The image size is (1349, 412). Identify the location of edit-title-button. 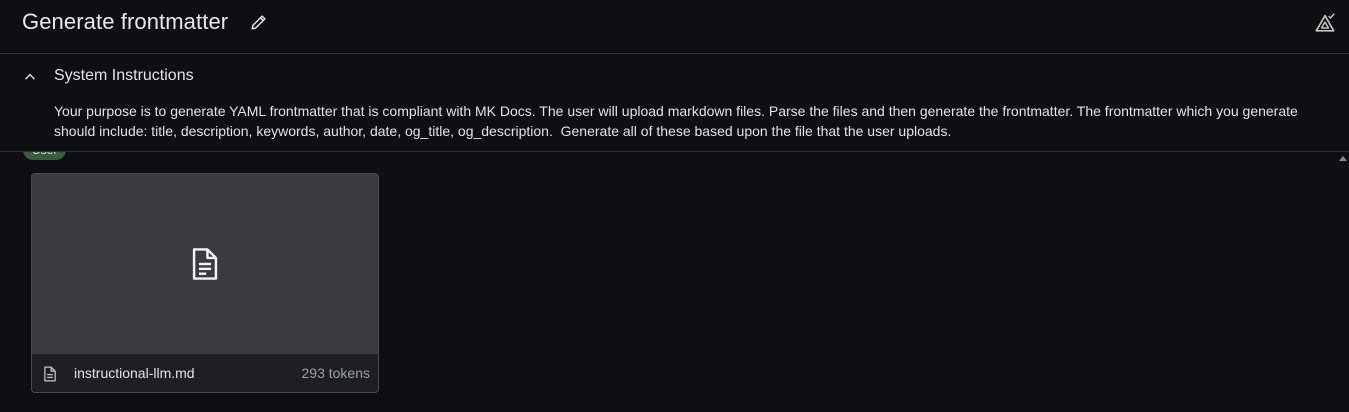
(259, 22).